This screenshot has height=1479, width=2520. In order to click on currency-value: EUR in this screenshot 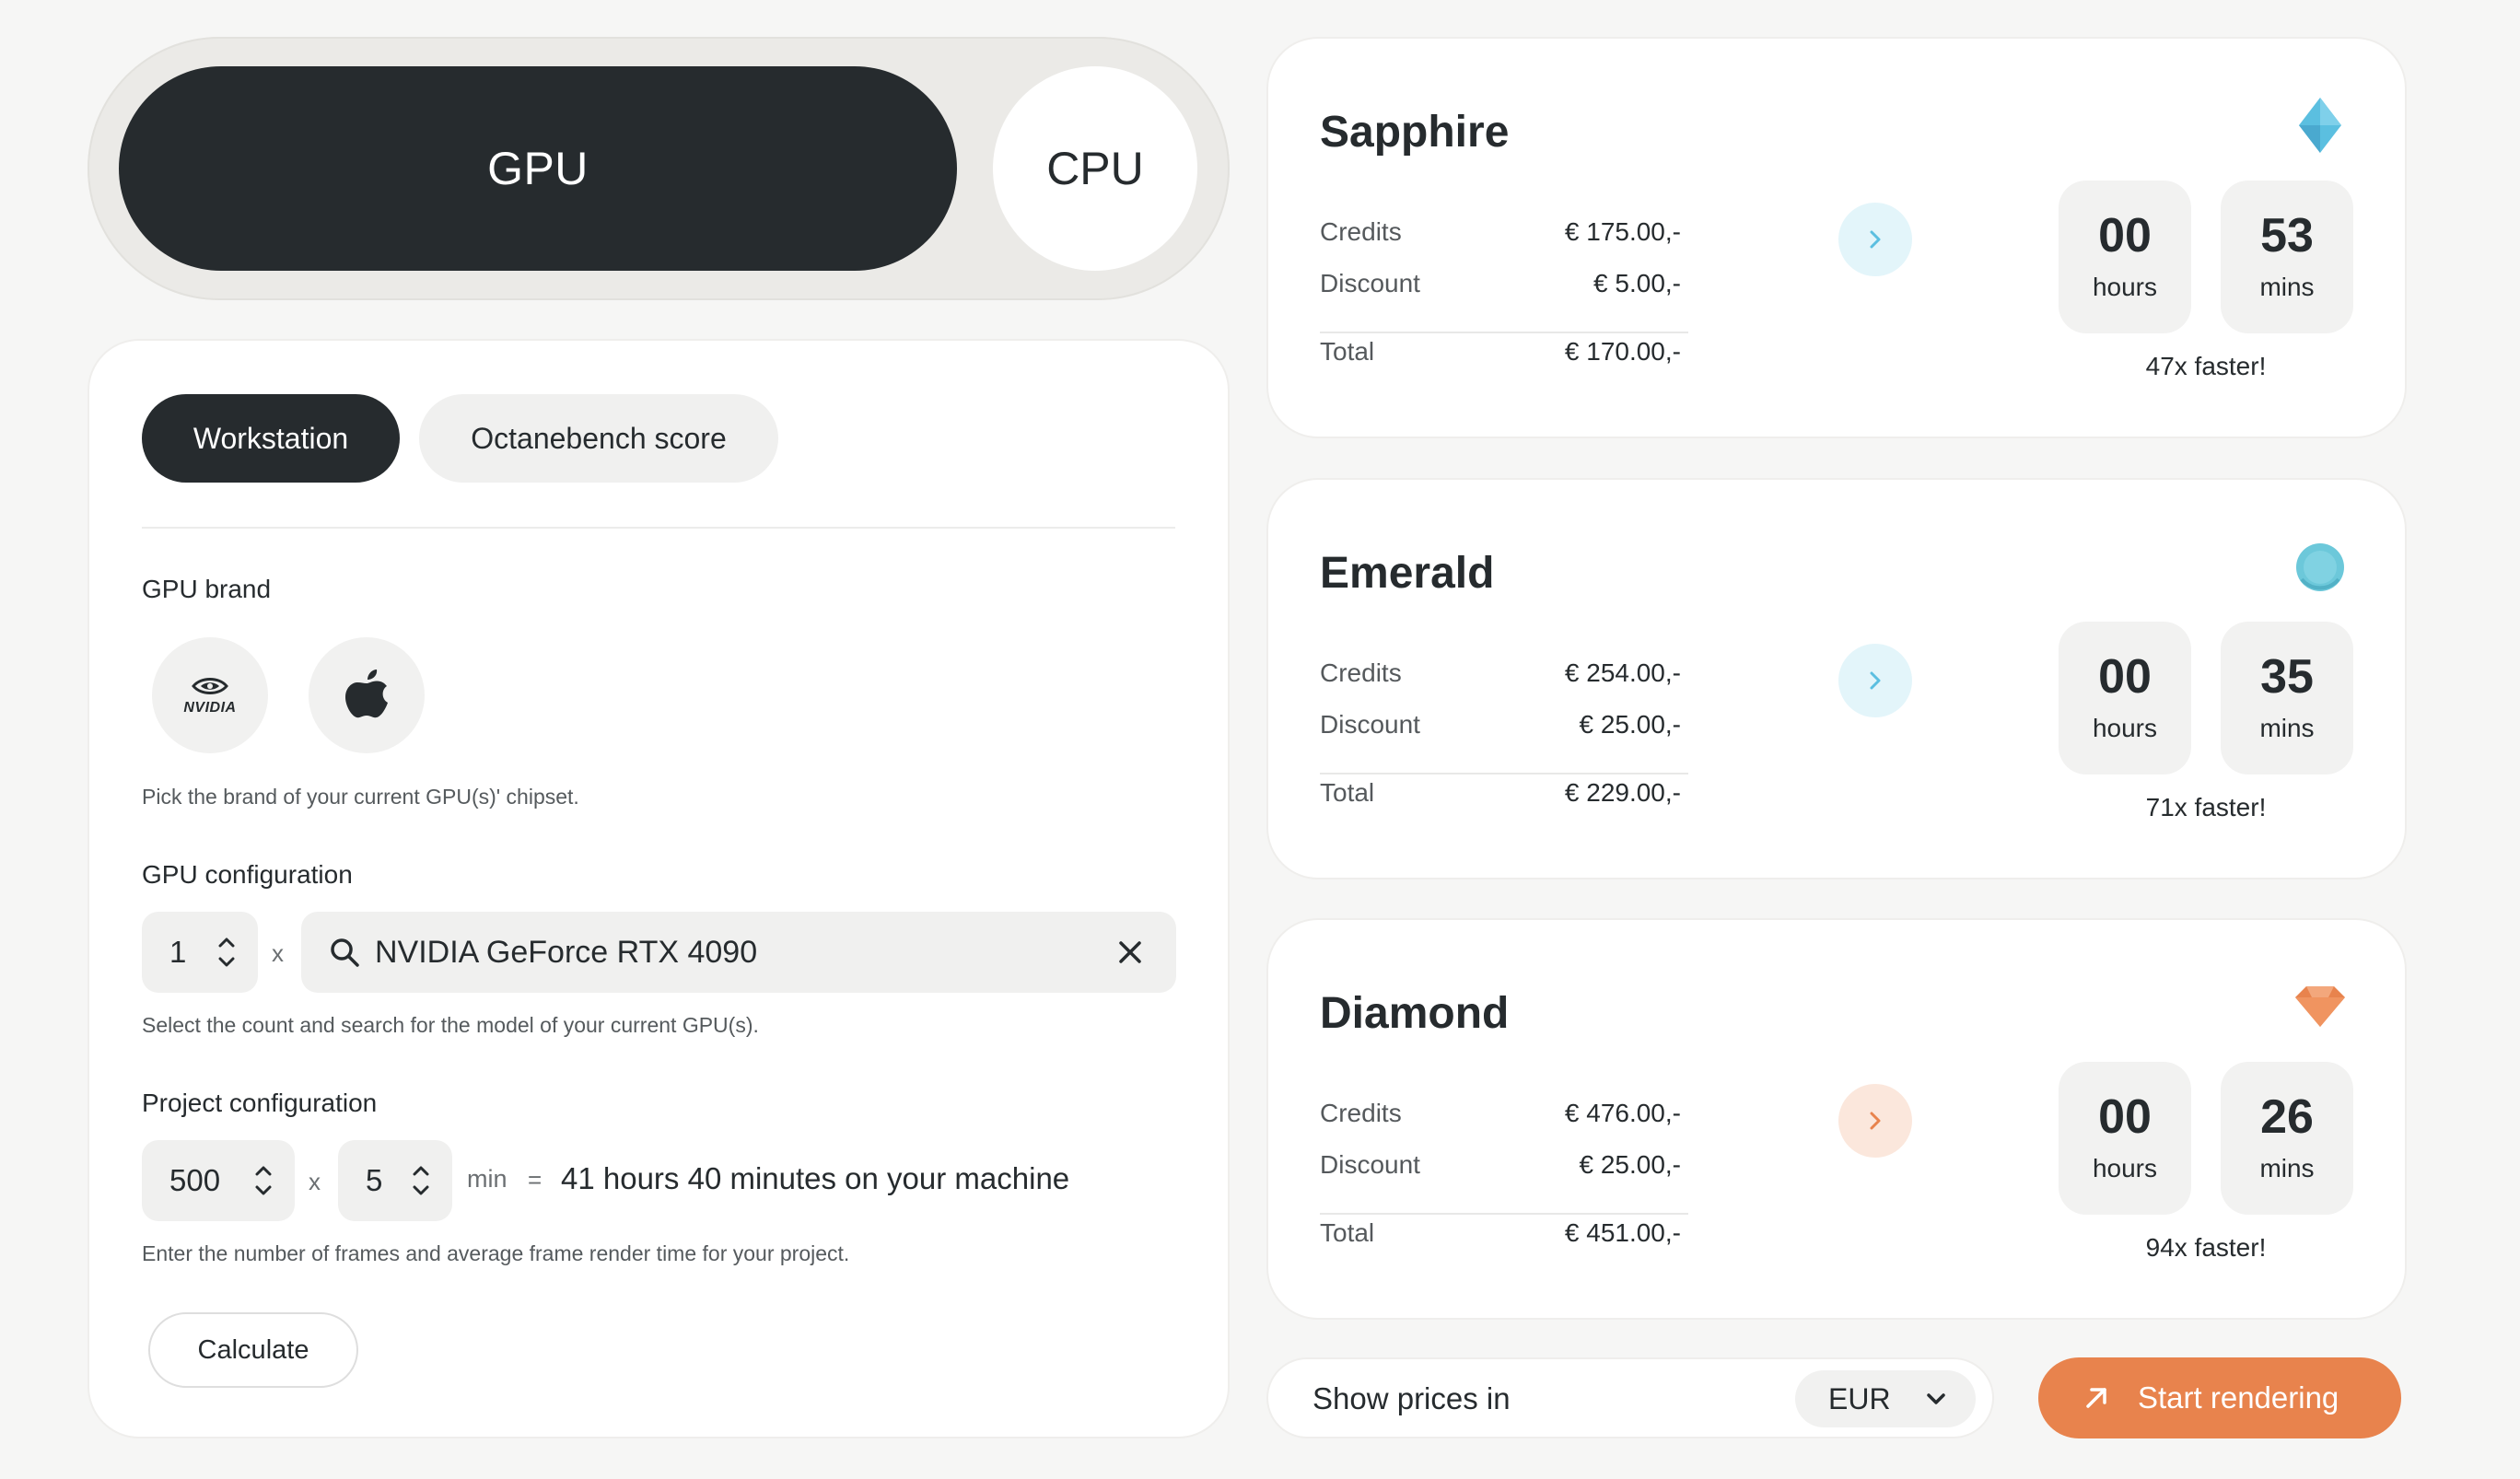, I will do `click(1859, 1398)`.